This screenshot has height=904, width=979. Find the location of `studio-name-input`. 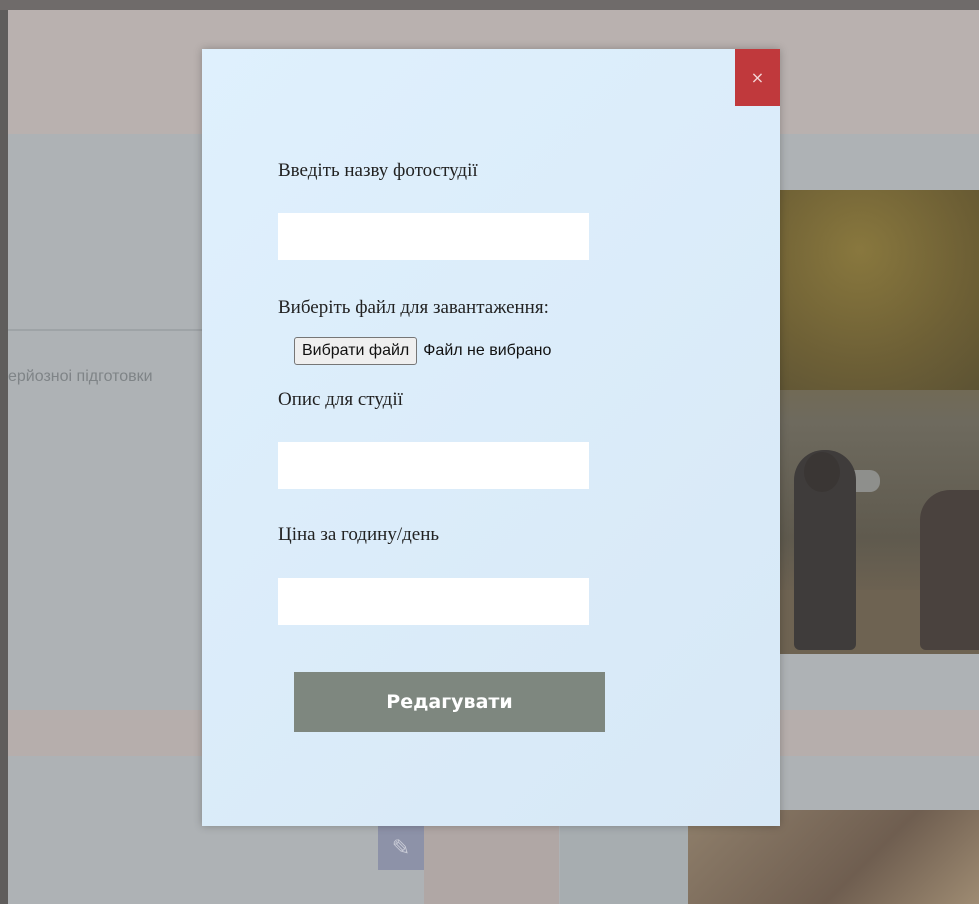

studio-name-input is located at coordinates (433, 236).